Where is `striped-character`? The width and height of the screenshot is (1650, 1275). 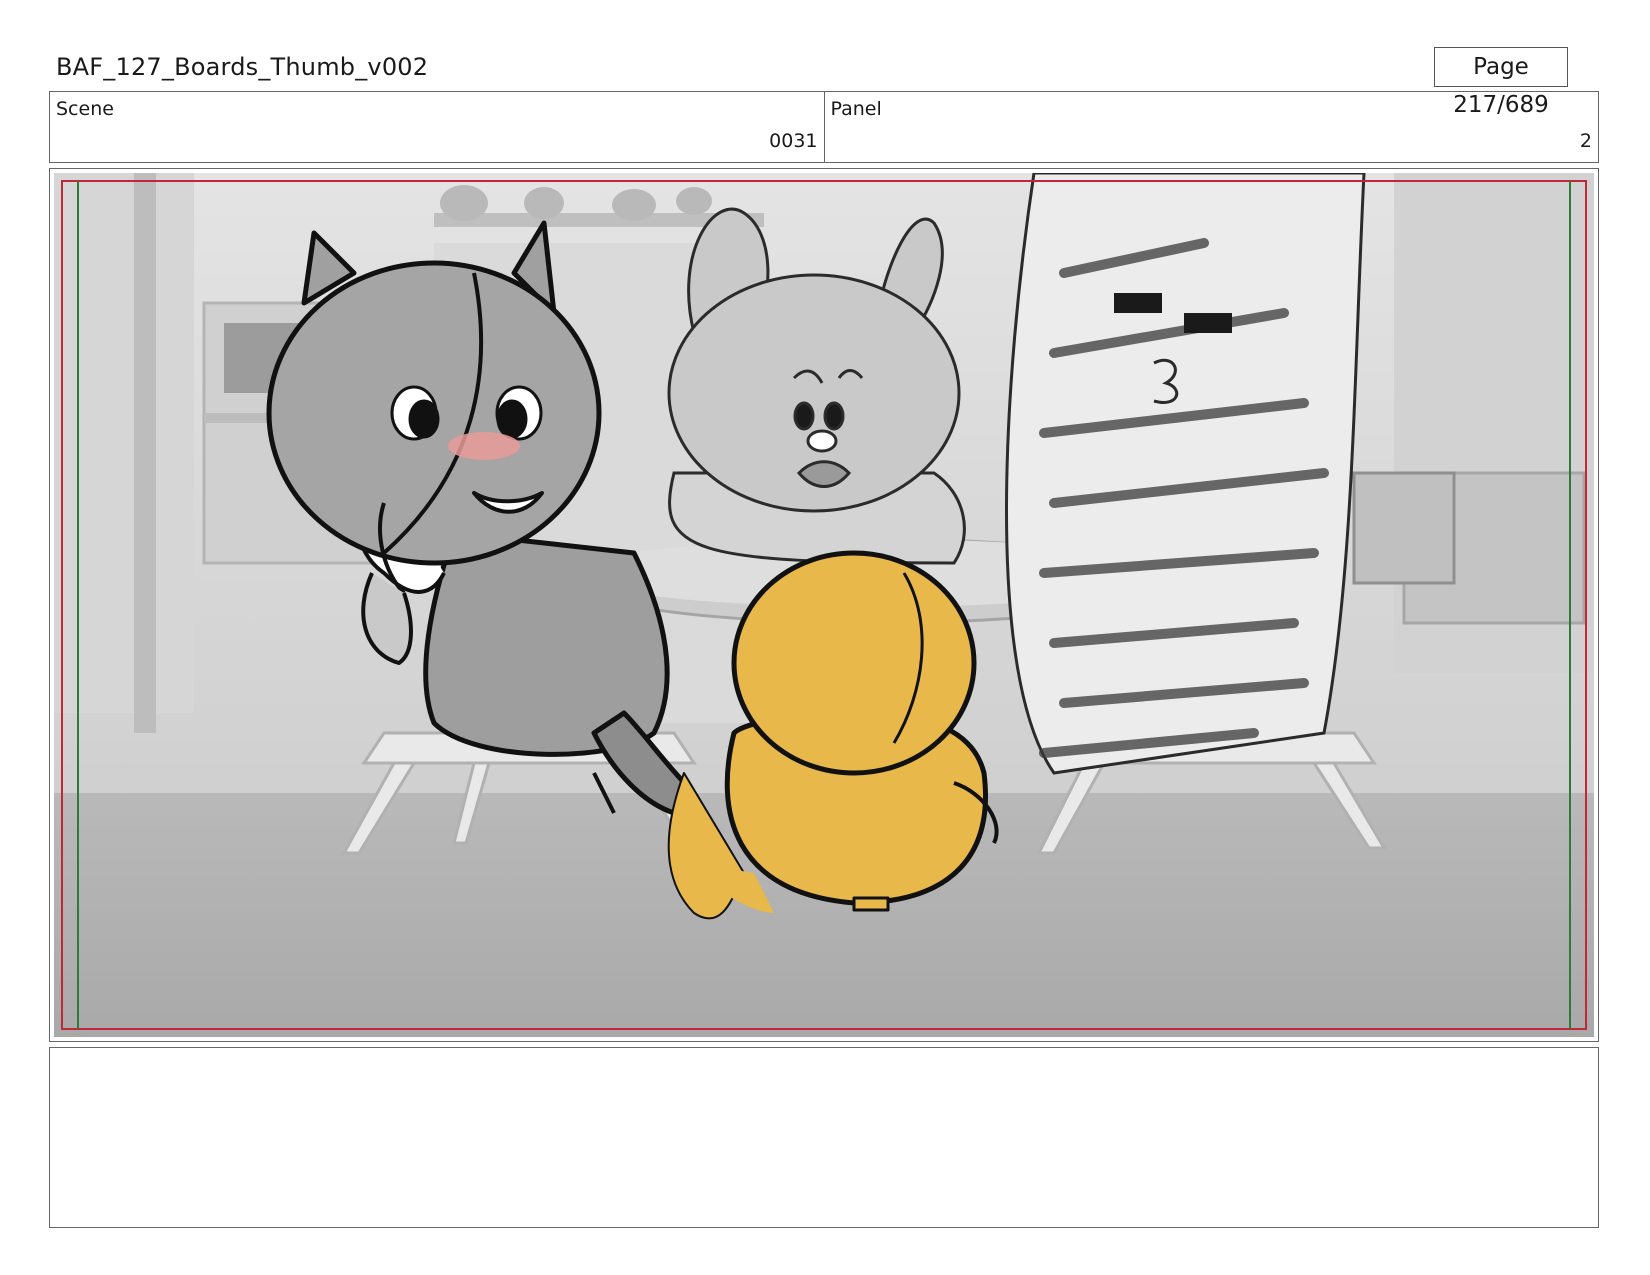
striped-character is located at coordinates (1185, 474).